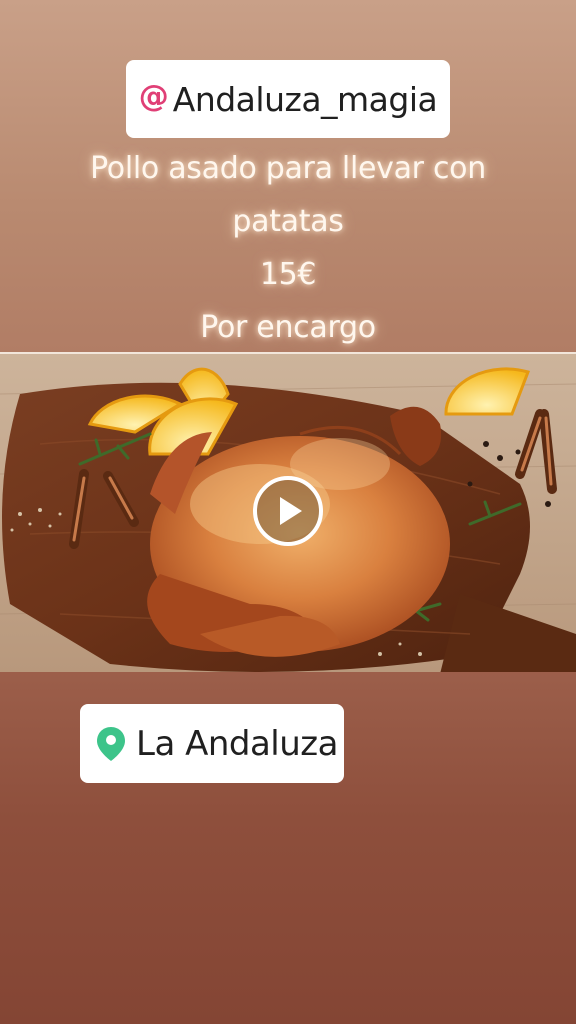 The height and width of the screenshot is (1024, 576). I want to click on location-name: La Andaluza, so click(237, 743).